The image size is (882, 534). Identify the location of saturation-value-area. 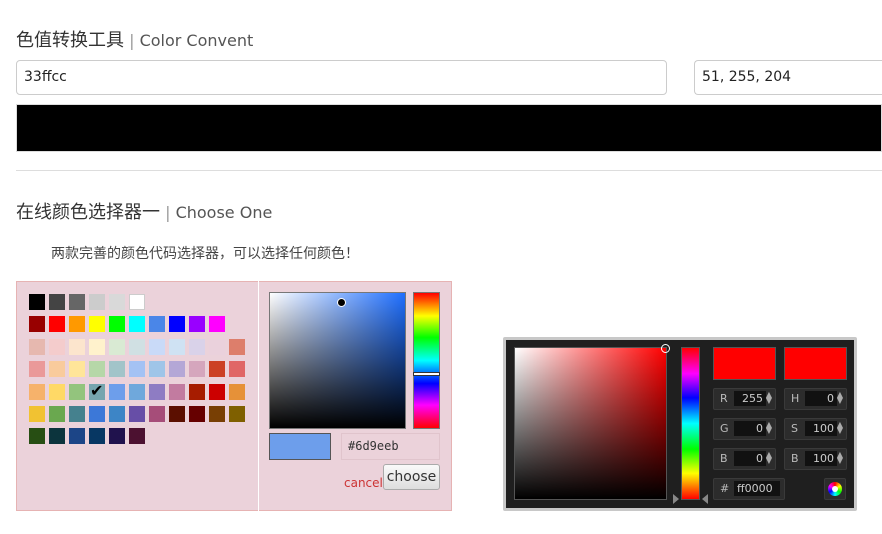
(337, 360).